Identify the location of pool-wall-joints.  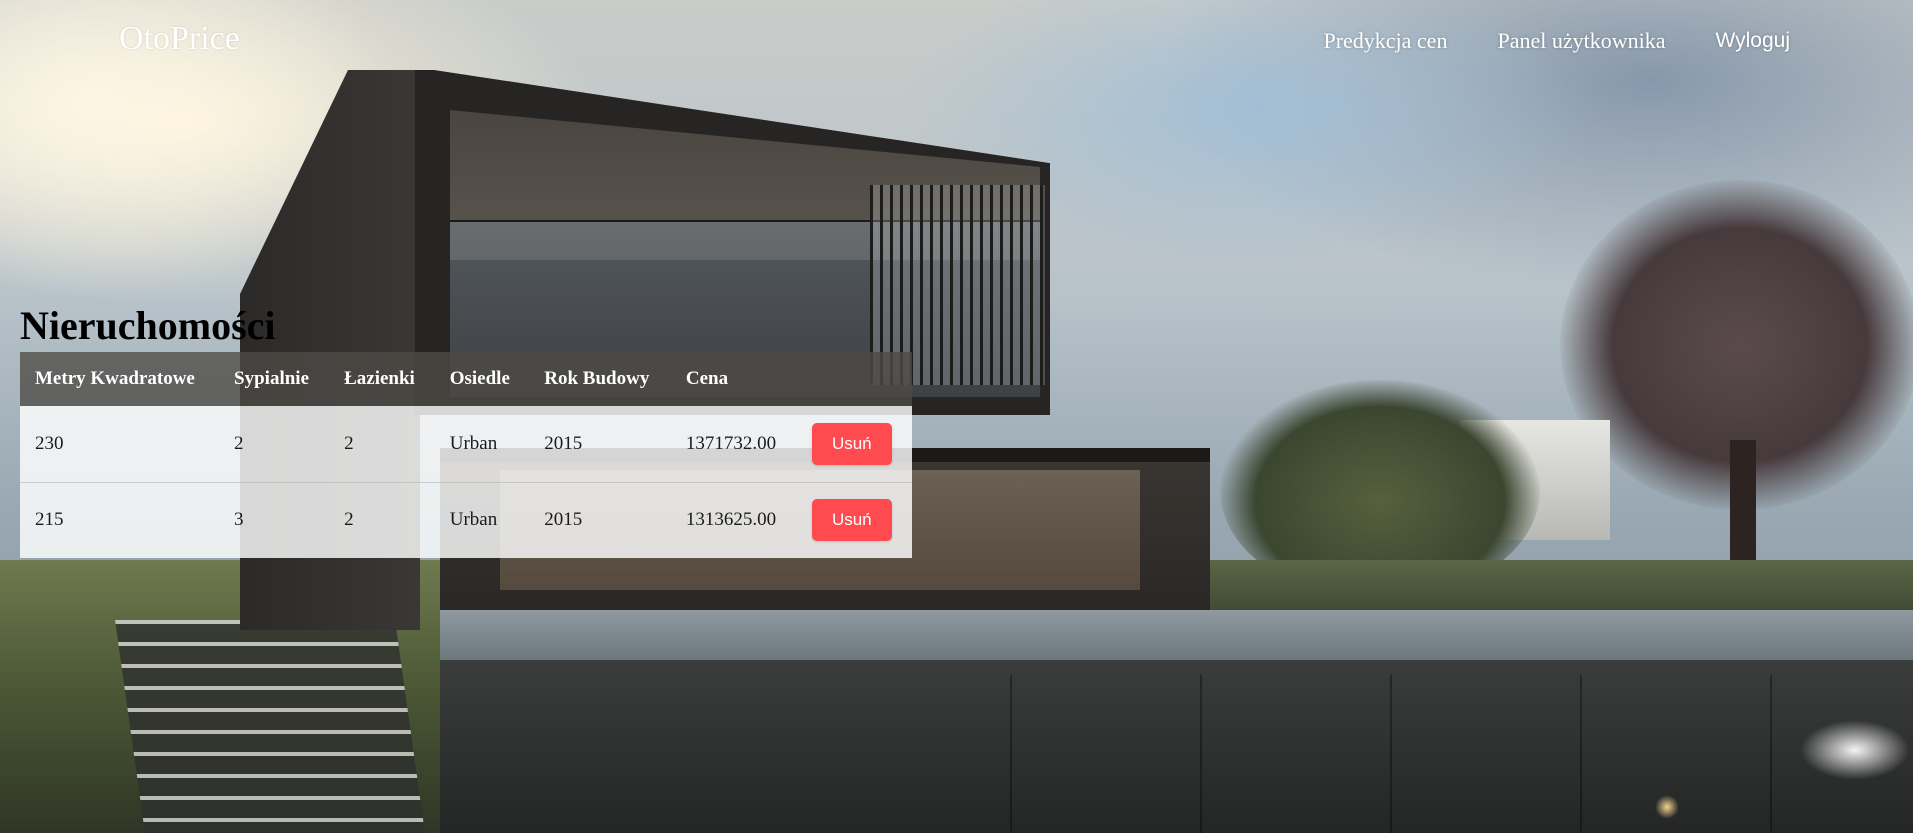
(1461, 754).